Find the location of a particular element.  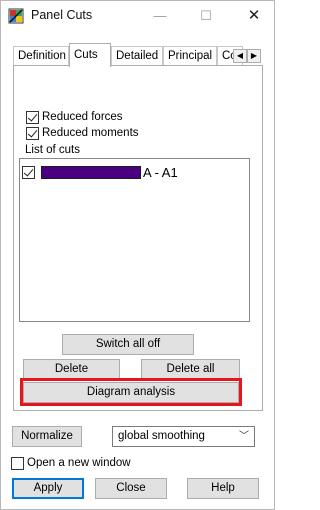

diagram-analysis-highlight is located at coordinates (131, 392).